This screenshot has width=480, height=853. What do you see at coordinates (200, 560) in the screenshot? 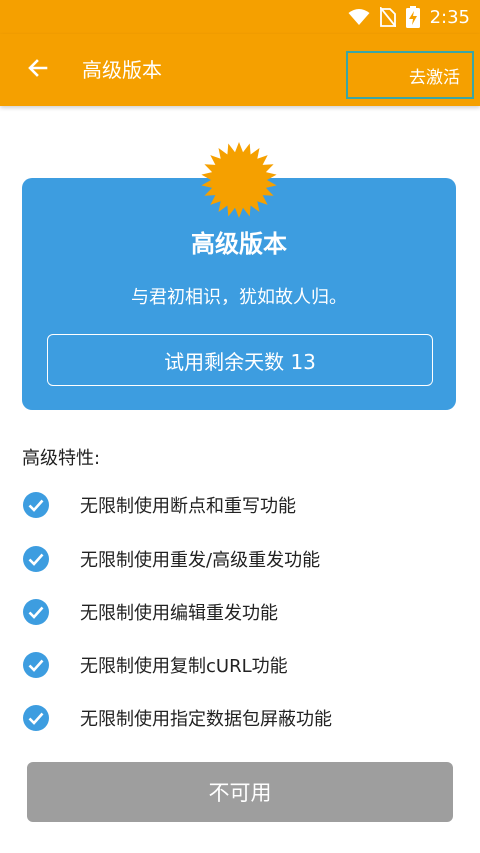
I see `feature-label: 无限制使用重发/高级重发功能` at bounding box center [200, 560].